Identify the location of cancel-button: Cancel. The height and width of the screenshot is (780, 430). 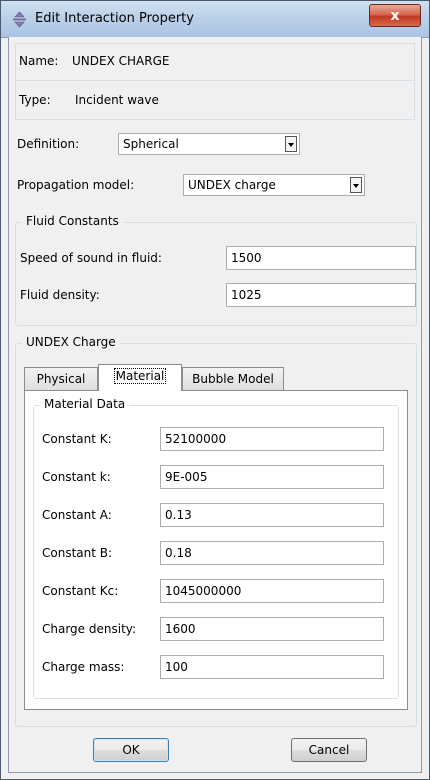
(329, 750).